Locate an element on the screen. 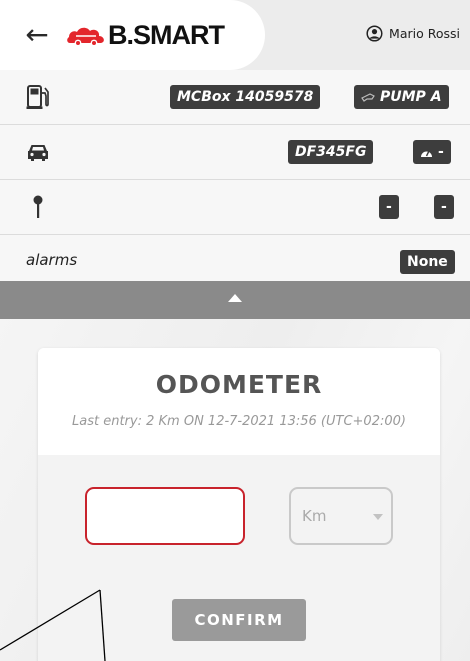  brand-name: B.SMART is located at coordinates (166, 35).